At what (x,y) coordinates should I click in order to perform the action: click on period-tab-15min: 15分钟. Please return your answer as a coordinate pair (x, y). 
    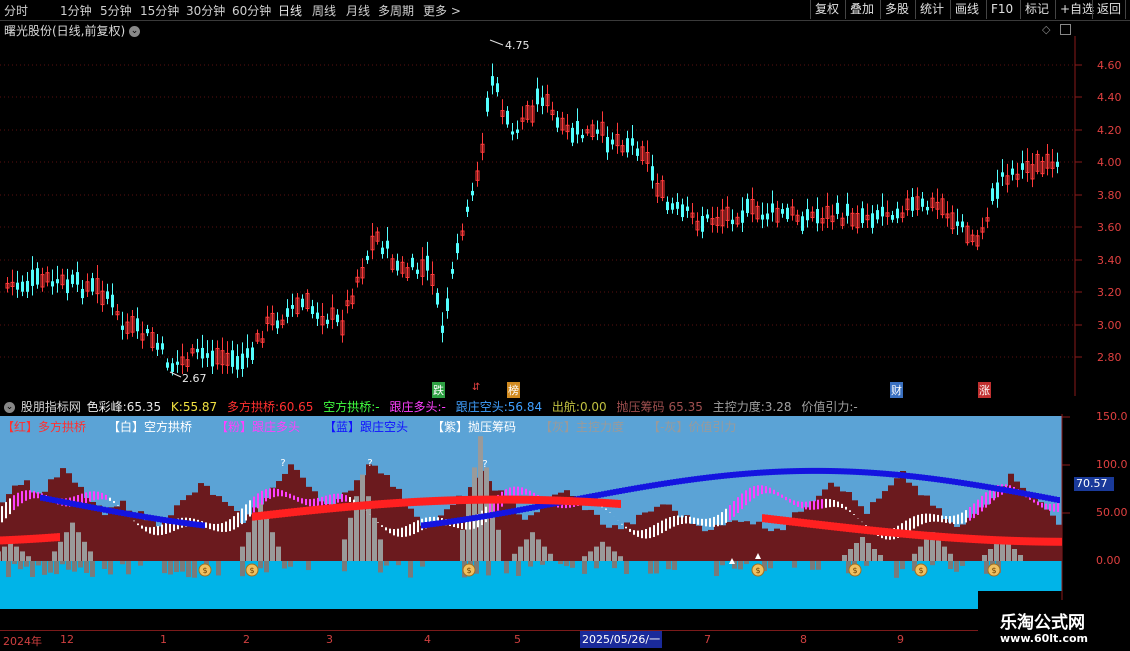
    Looking at the image, I should click on (159, 10).